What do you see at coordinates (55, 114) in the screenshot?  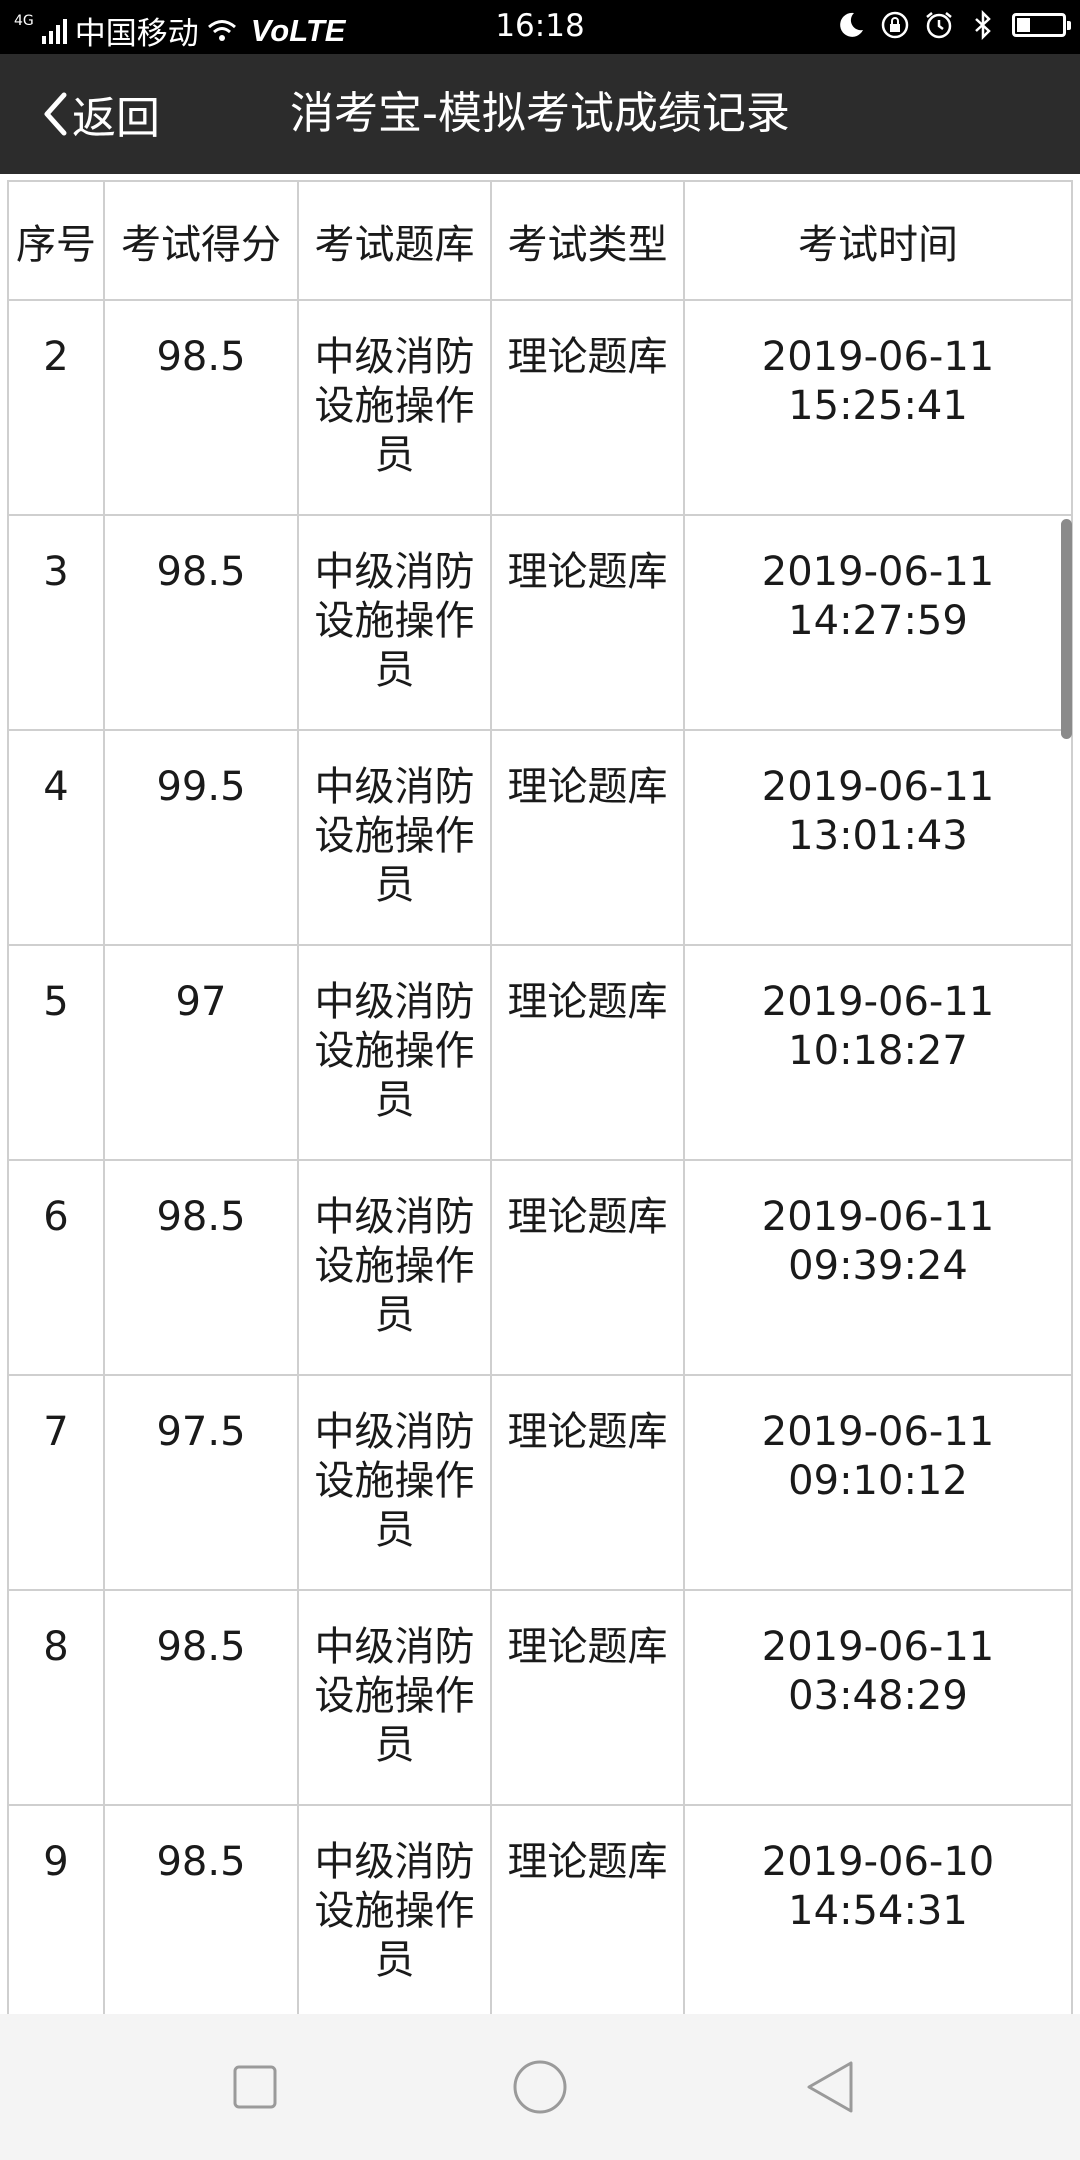 I see `chevron-left-icon` at bounding box center [55, 114].